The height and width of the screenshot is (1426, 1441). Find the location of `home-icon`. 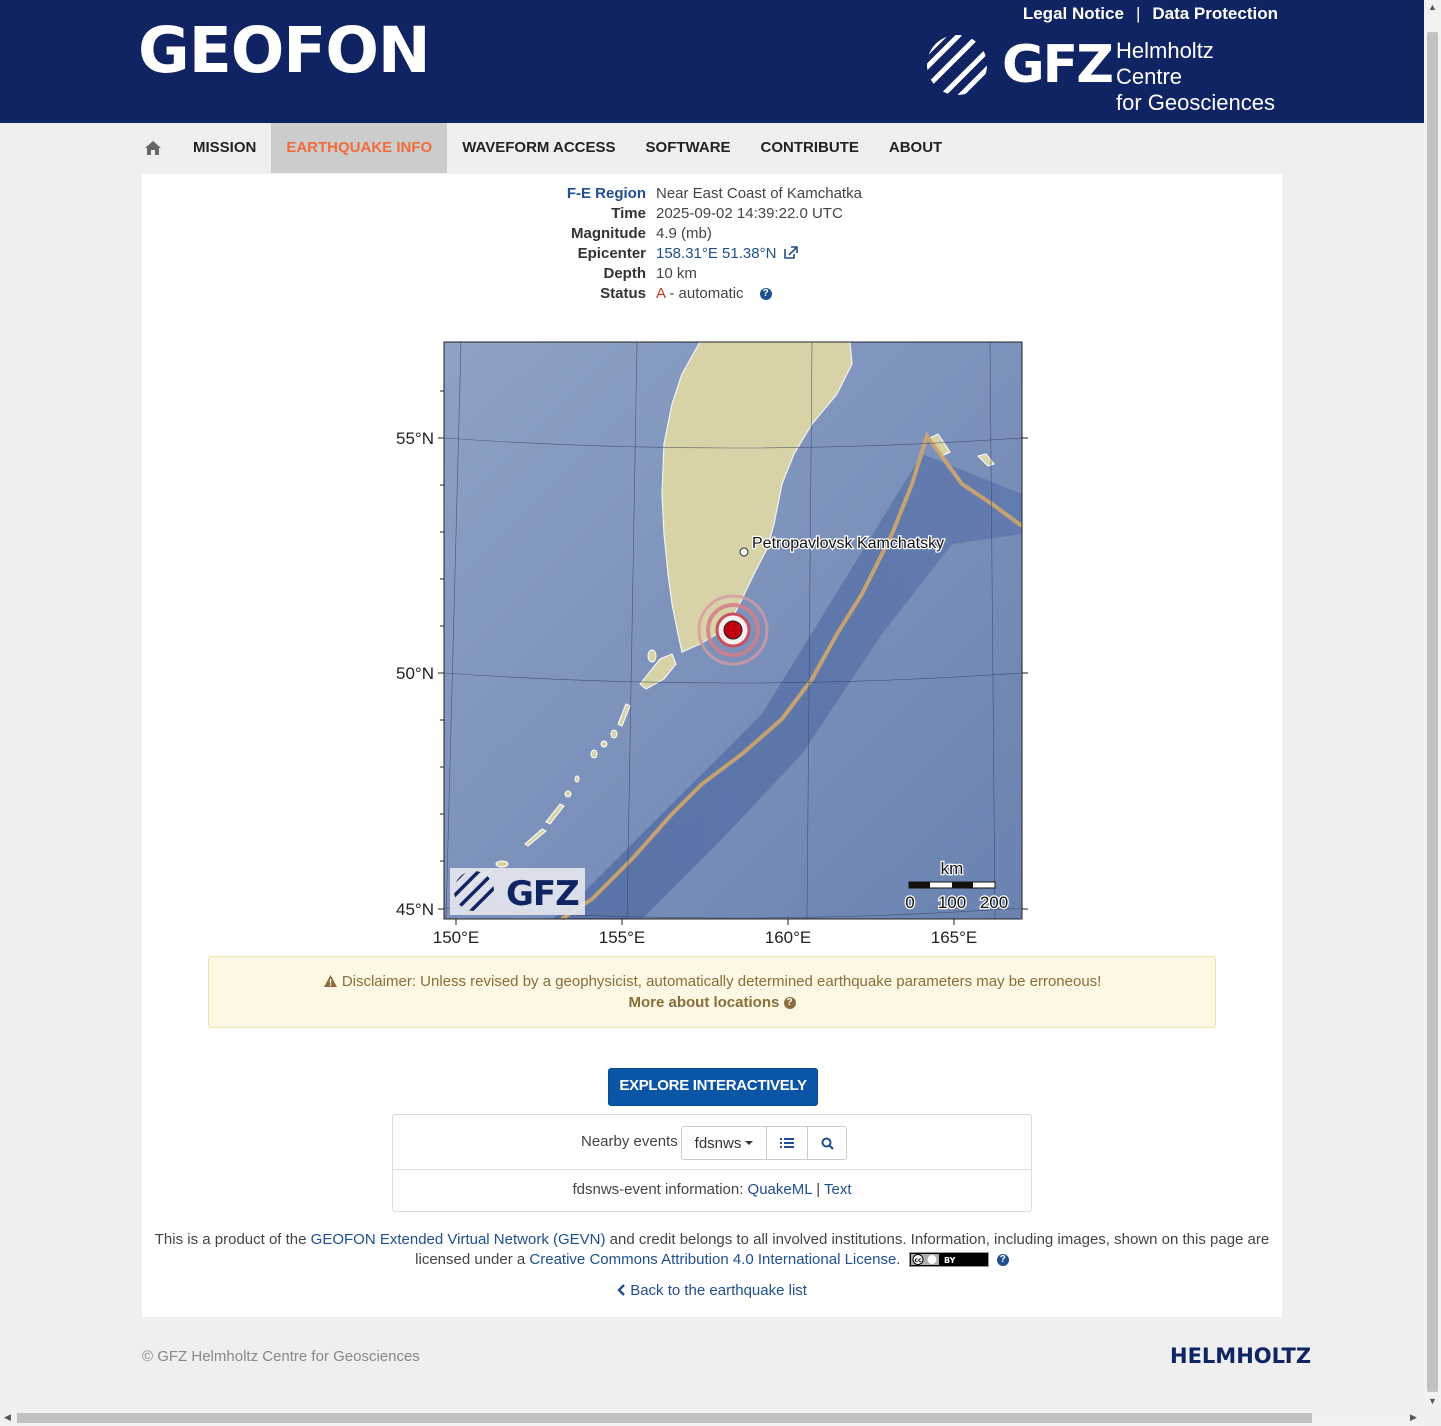

home-icon is located at coordinates (153, 148).